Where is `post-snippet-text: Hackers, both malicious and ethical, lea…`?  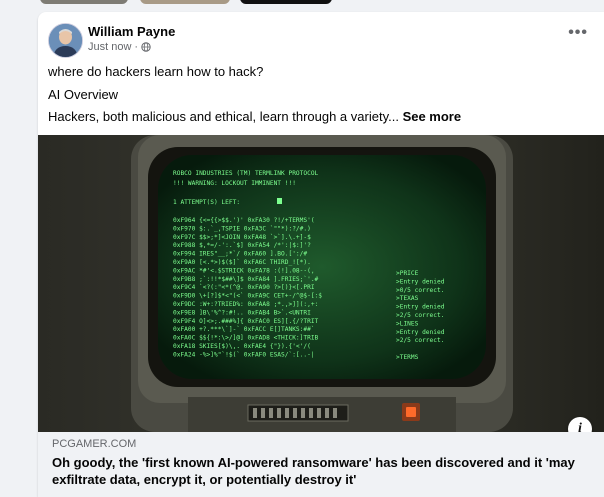 post-snippet-text: Hackers, both malicious and ethical, lea… is located at coordinates (223, 116).